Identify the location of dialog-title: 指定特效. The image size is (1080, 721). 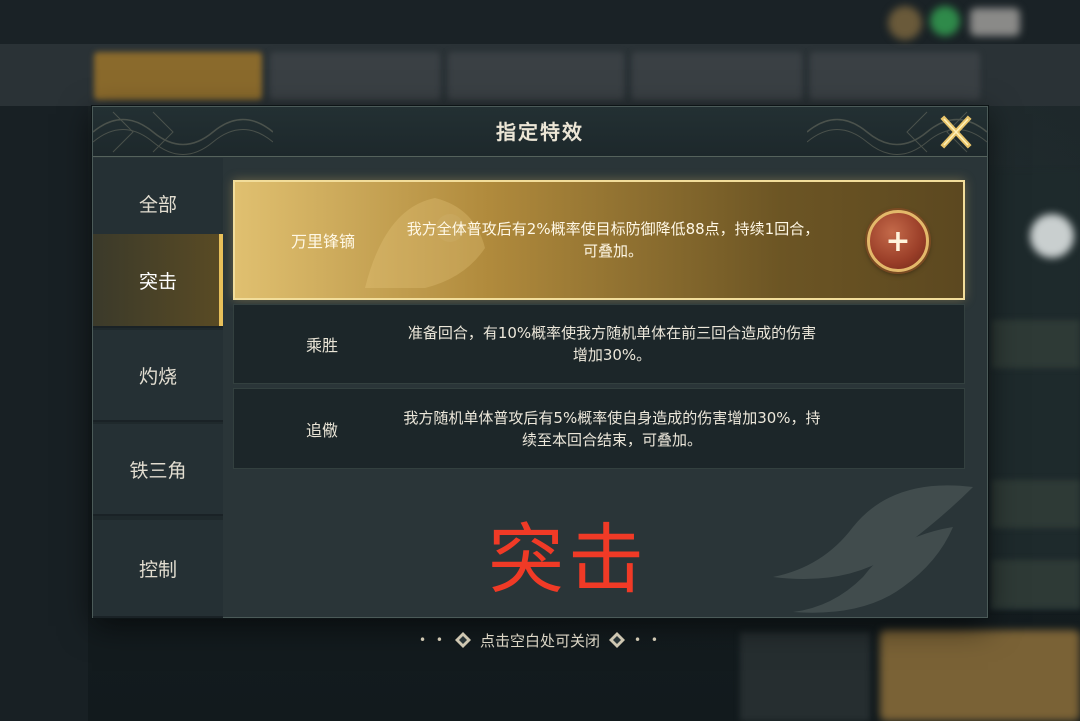
(540, 132).